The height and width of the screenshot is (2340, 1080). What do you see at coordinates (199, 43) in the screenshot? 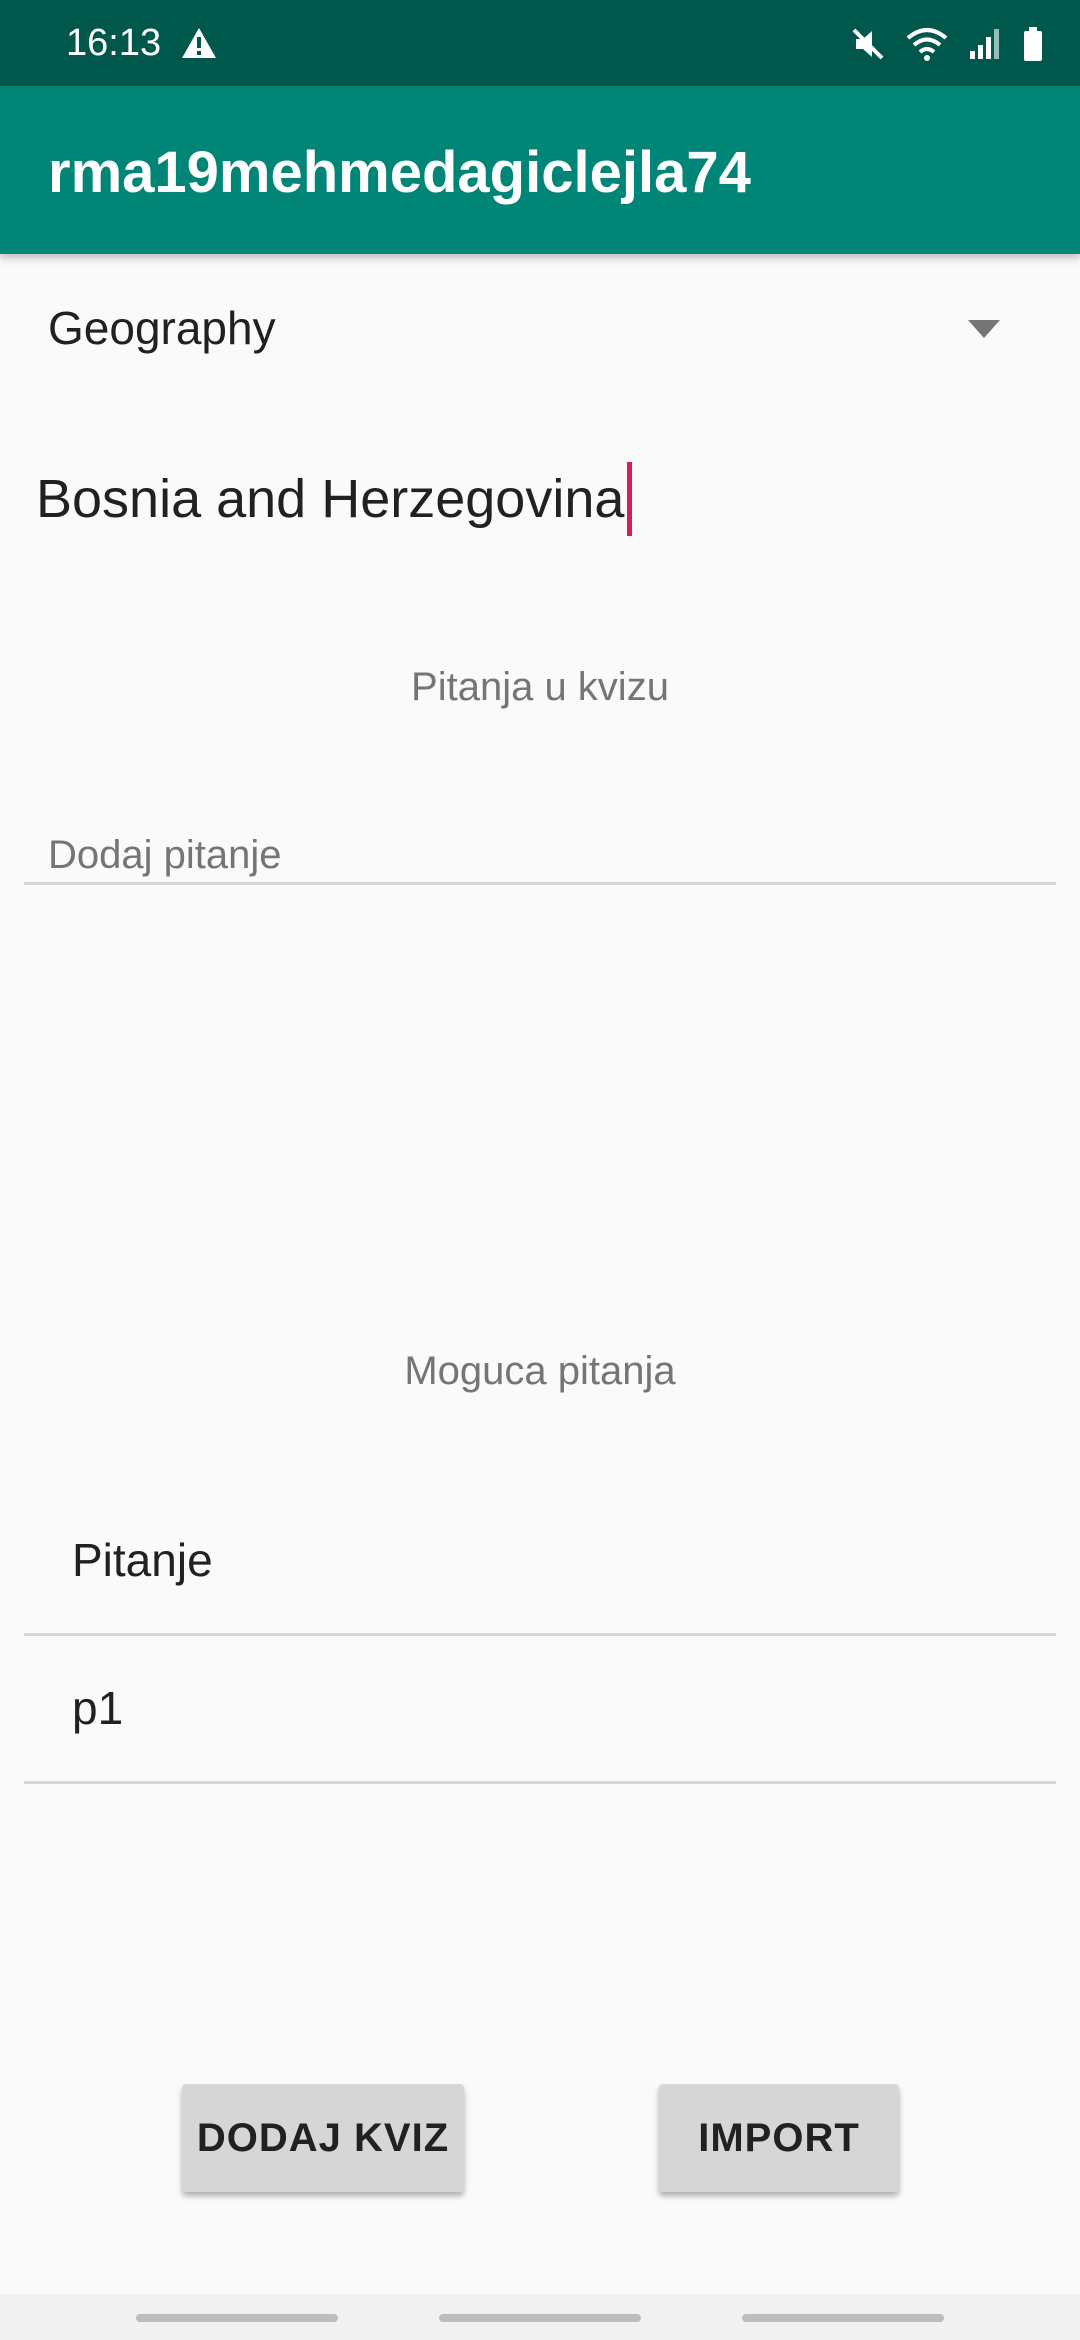
I see `warning-icon` at bounding box center [199, 43].